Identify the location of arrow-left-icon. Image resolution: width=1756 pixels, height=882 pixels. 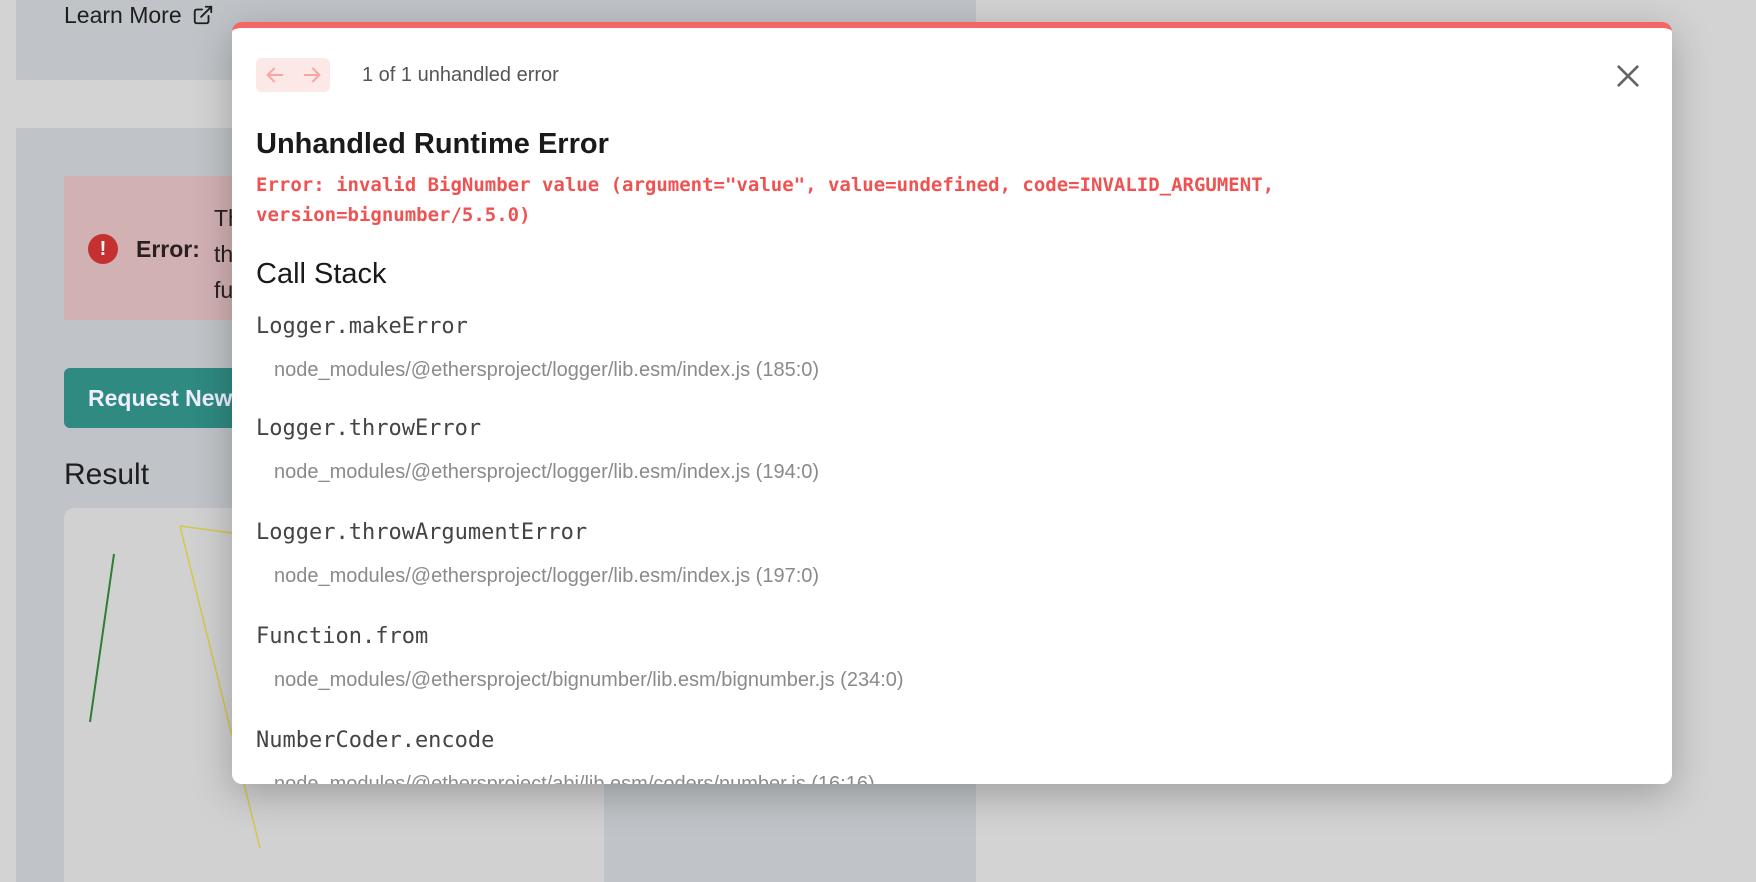
(274, 75).